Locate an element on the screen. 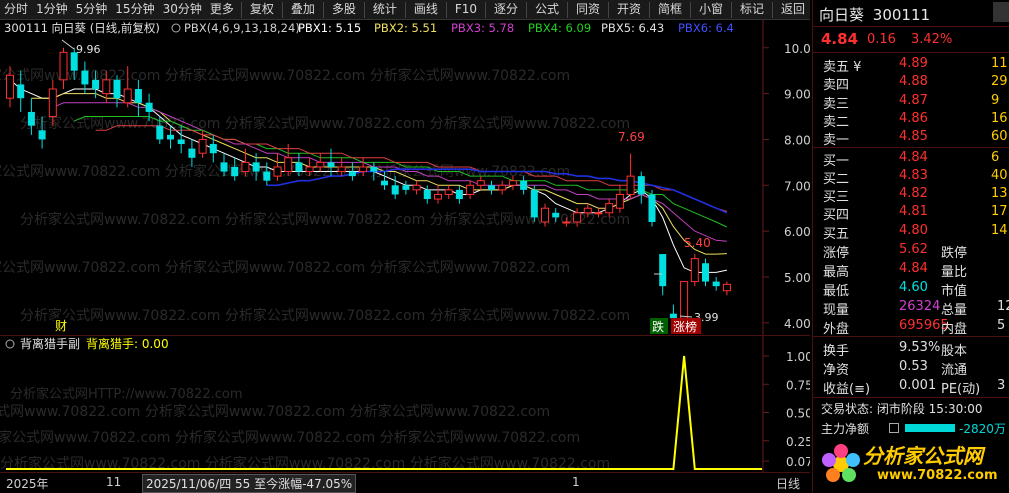 This screenshot has height=493, width=1009. toolbar-action-9: 开资 is located at coordinates (629, 10).